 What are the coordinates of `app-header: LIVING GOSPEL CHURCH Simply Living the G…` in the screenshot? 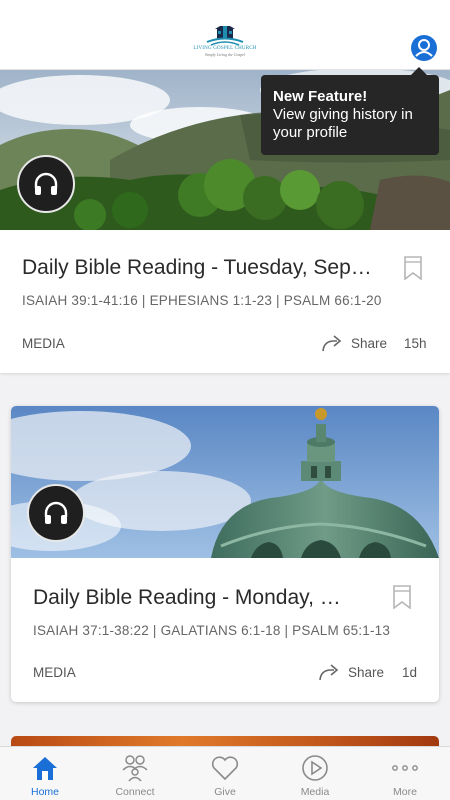 It's located at (225, 35).